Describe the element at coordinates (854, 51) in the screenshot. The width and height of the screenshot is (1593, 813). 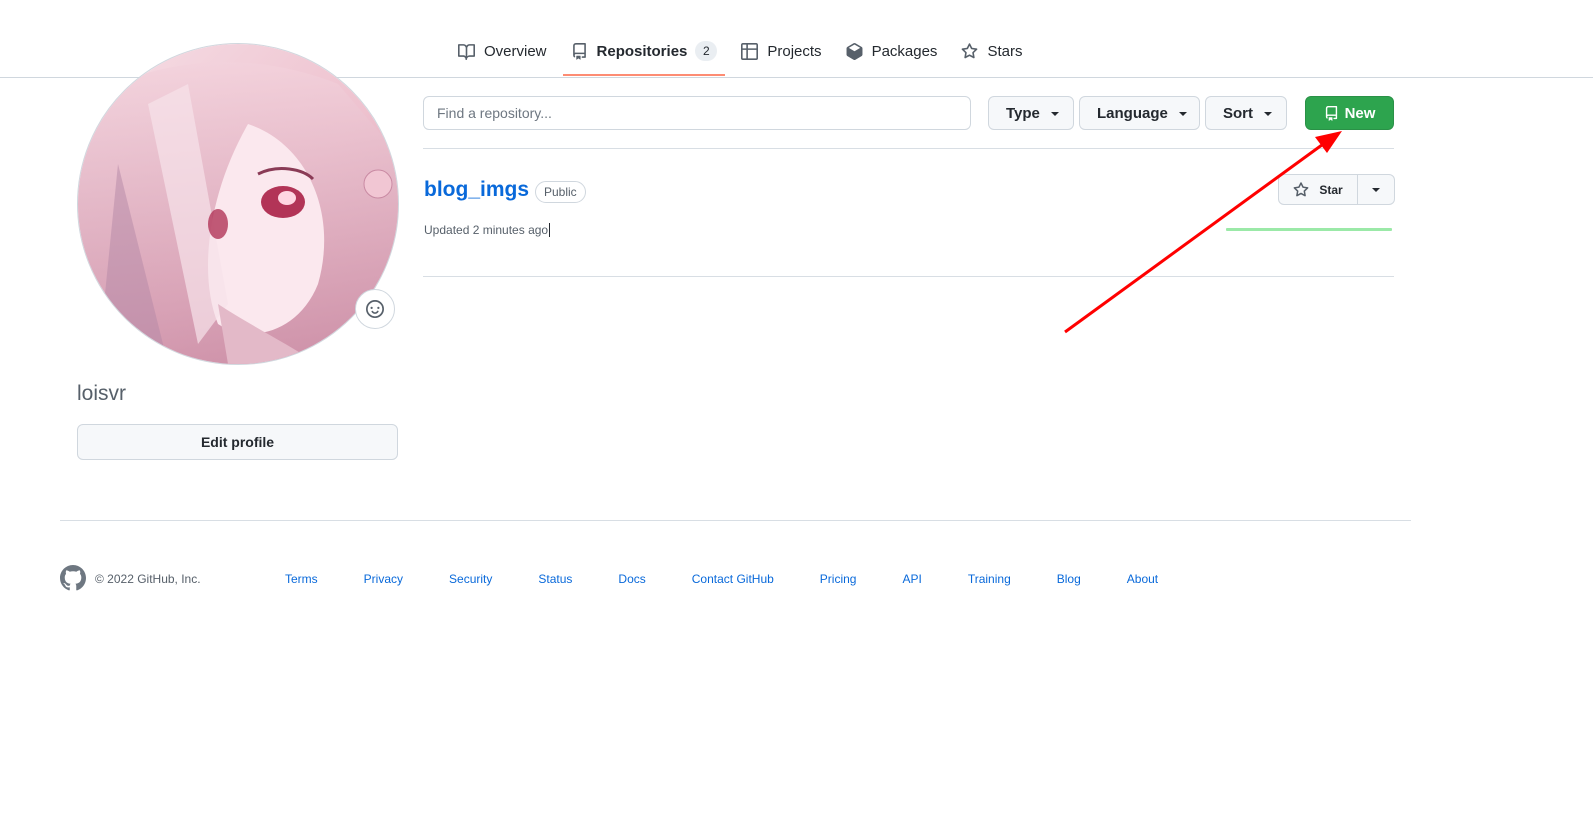
I see `package-icon` at that location.